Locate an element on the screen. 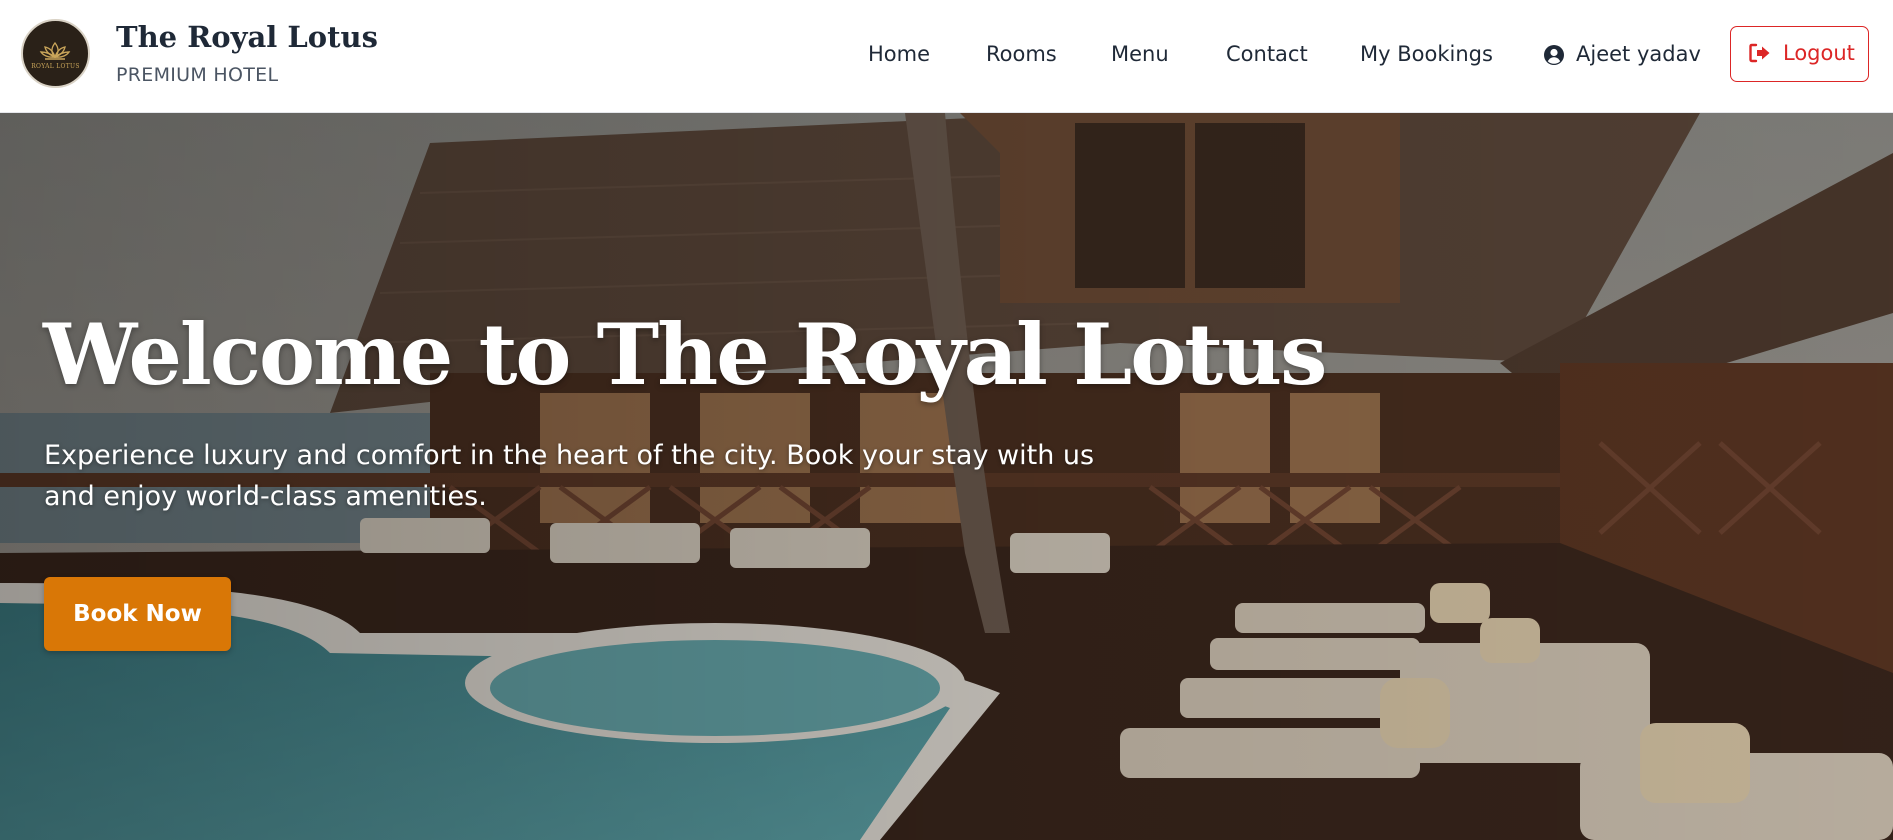 The height and width of the screenshot is (840, 1893). nav-home-link: Home is located at coordinates (899, 54).